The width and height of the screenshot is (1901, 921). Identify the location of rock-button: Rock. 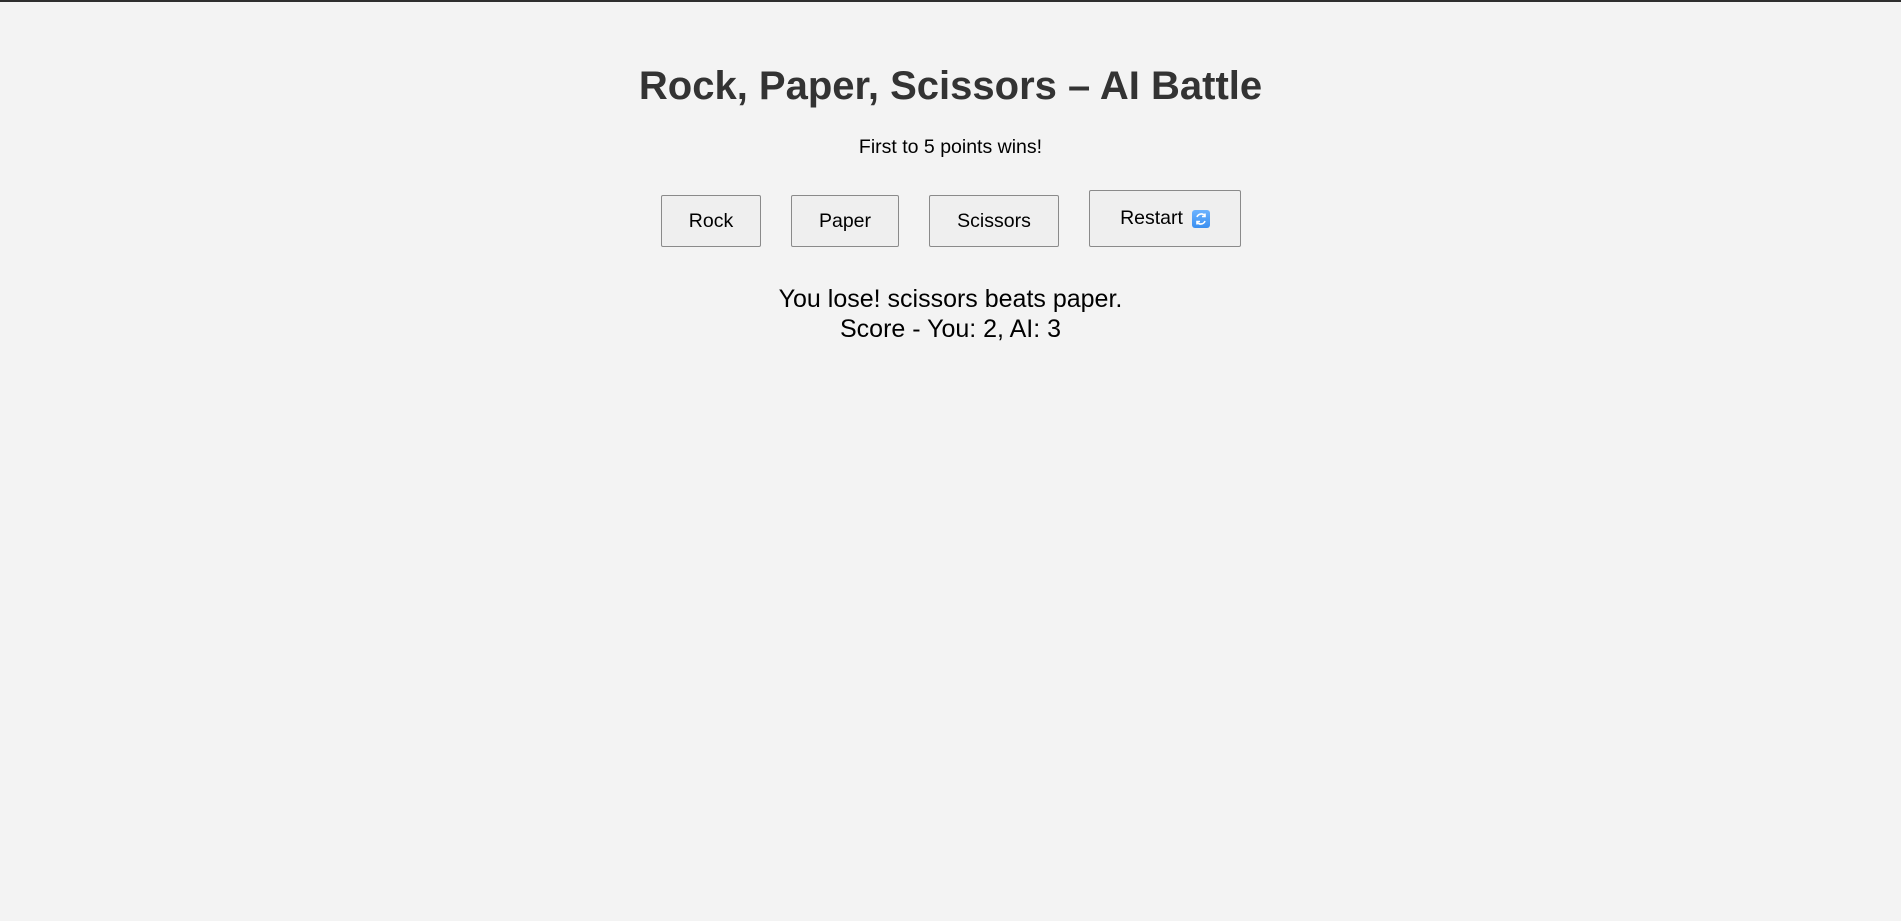
(711, 221).